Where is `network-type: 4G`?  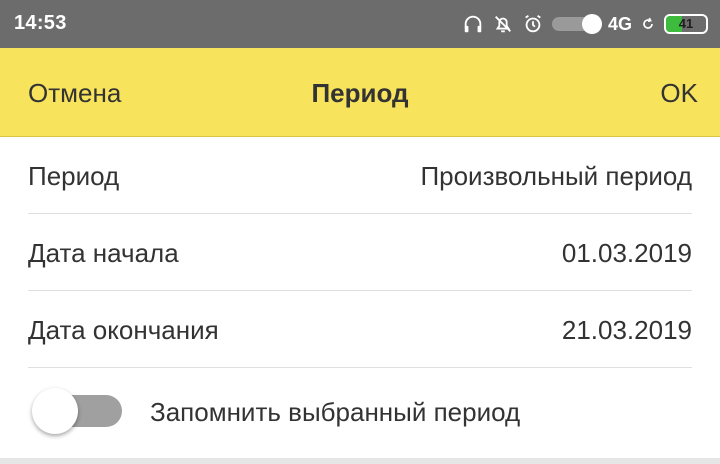
network-type: 4G is located at coordinates (619, 23).